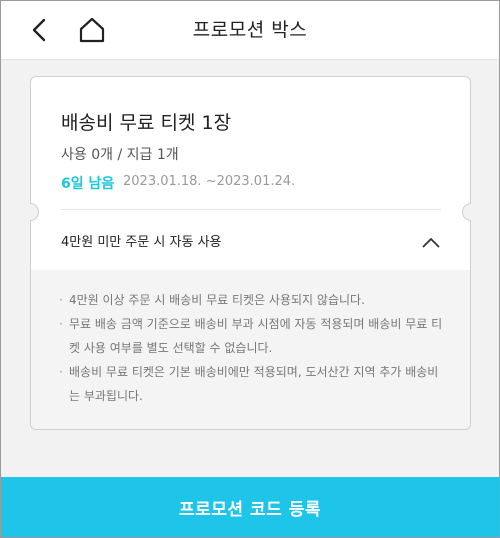 The width and height of the screenshot is (500, 538). What do you see at coordinates (146, 123) in the screenshot?
I see `ticket-title: 배송비 무료 티켓 1장` at bounding box center [146, 123].